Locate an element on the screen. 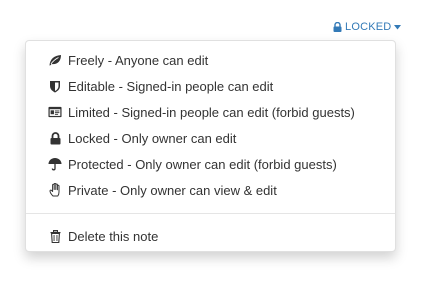 This screenshot has height=299, width=436. caret-down-icon is located at coordinates (398, 27).